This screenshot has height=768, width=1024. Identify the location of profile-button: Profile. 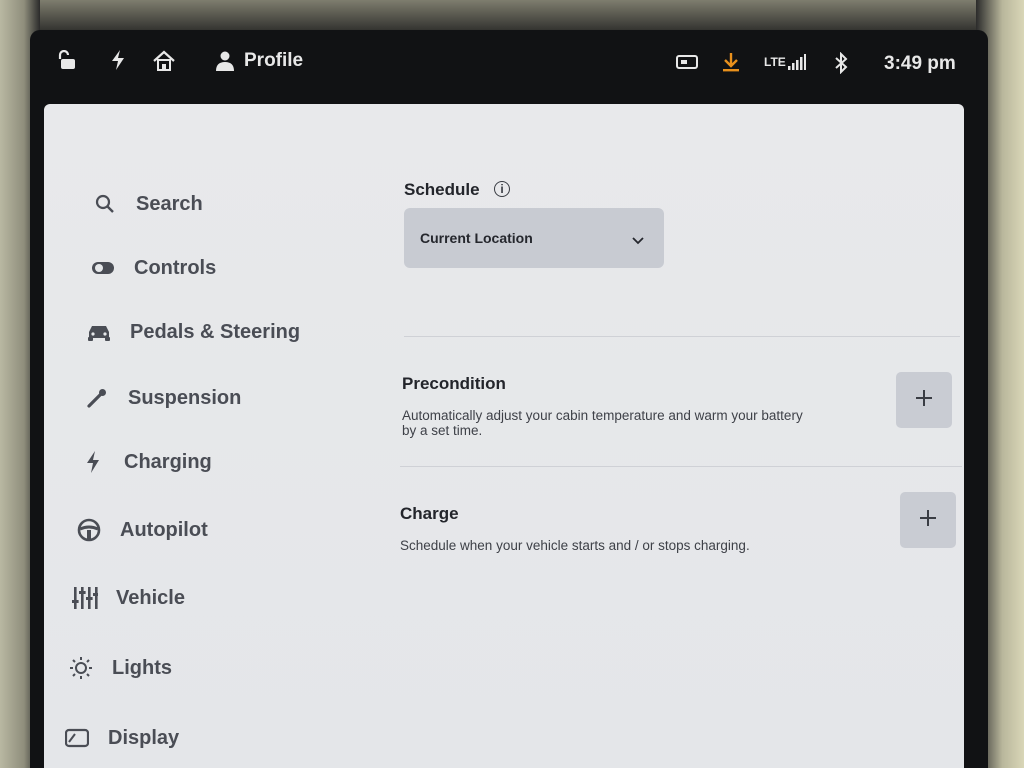
(259, 61).